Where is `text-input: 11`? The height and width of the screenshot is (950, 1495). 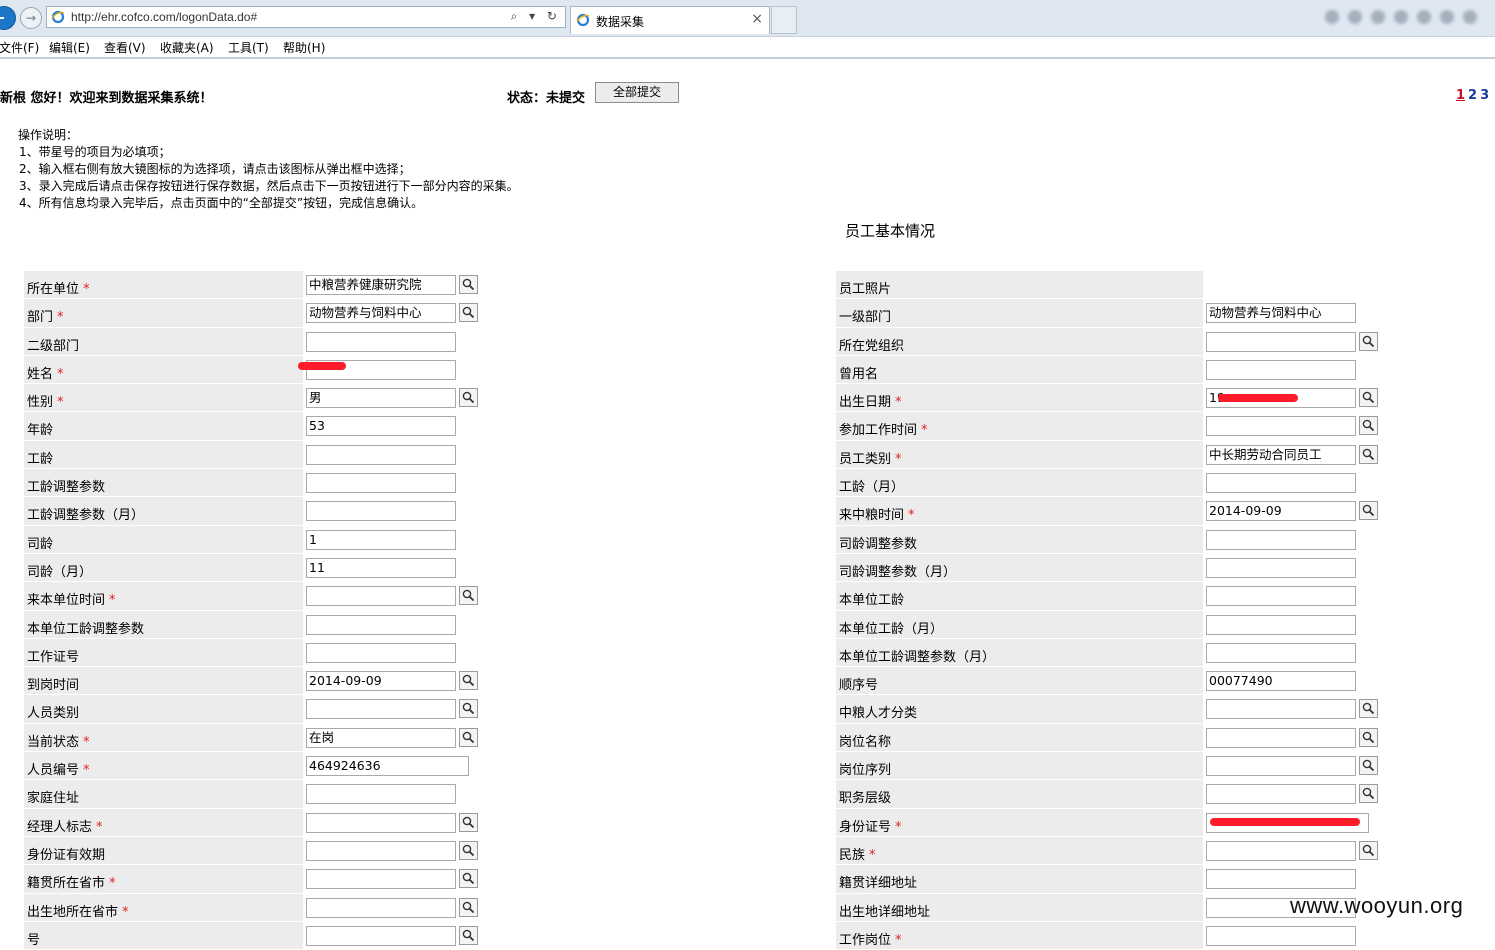 text-input: 11 is located at coordinates (381, 567).